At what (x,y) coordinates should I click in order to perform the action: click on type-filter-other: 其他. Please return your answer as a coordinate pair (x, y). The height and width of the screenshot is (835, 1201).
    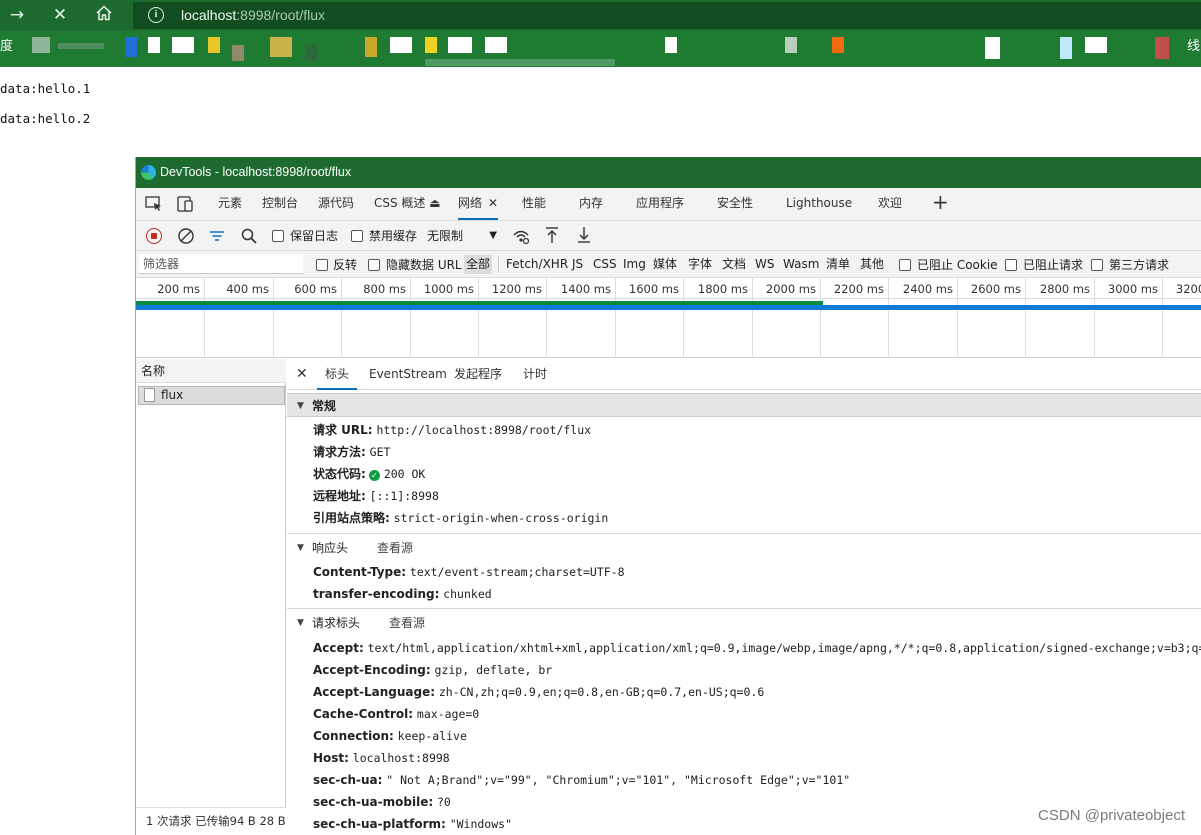
    Looking at the image, I should click on (872, 264).